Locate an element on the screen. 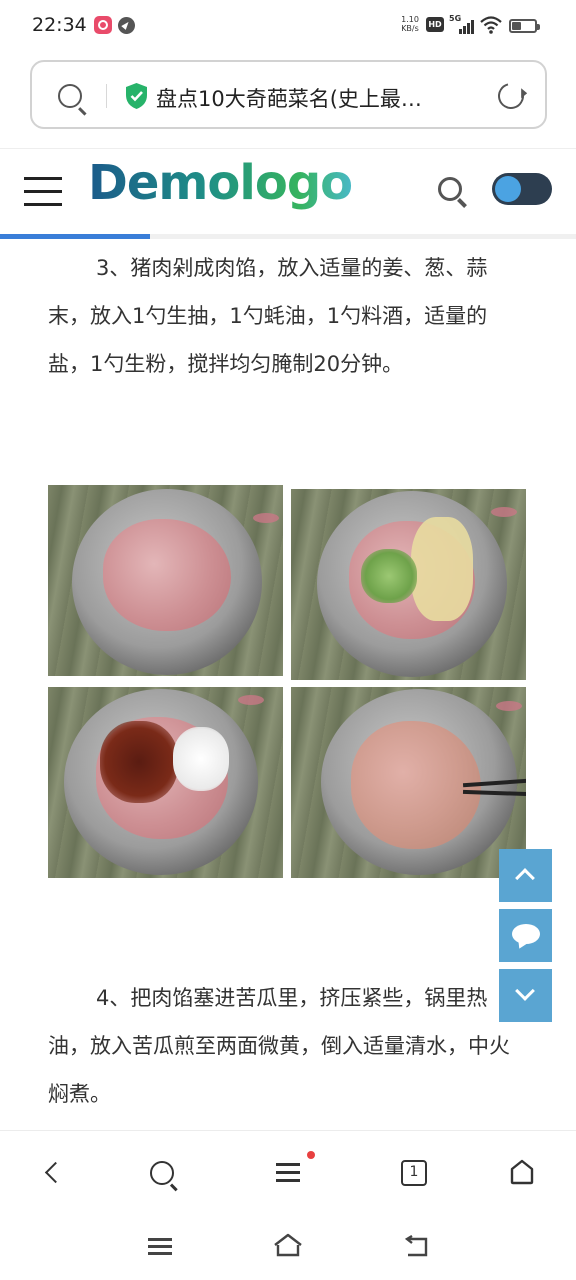 The image size is (576, 1280). site-header: Demologo is located at coordinates (288, 191).